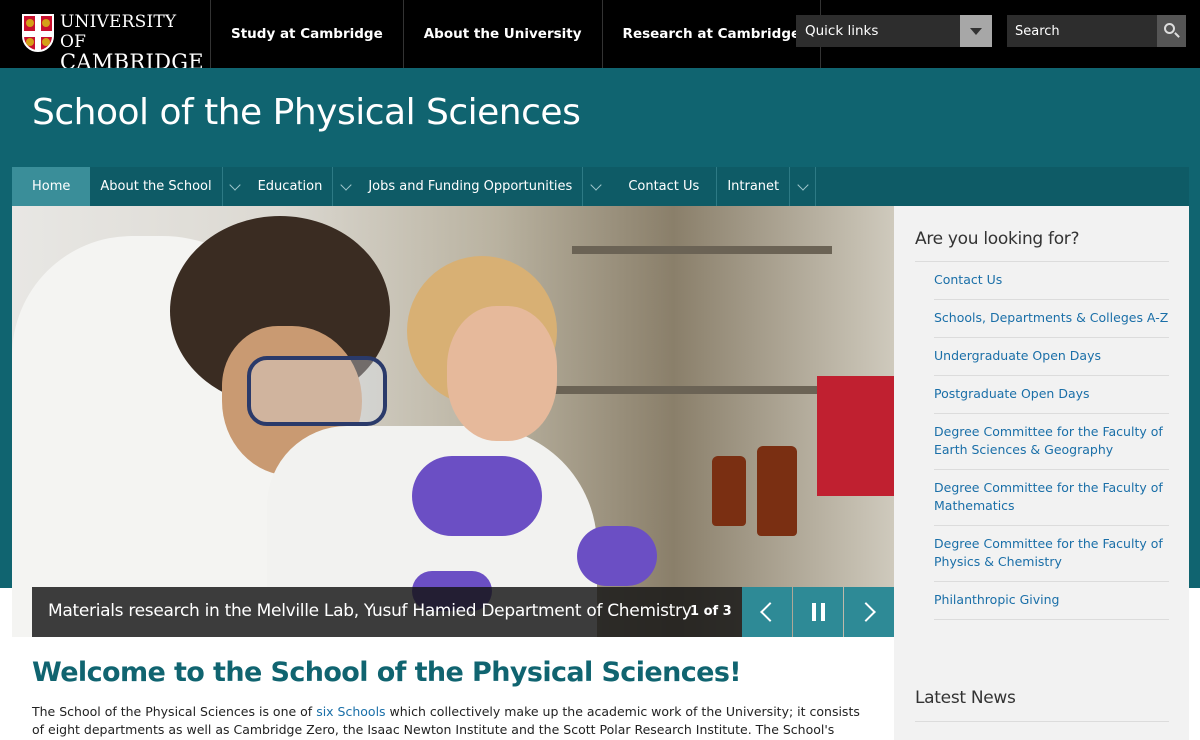 Image resolution: width=1200 pixels, height=740 pixels. What do you see at coordinates (711, 34) in the screenshot?
I see `global-nav-research: Research at Cambridge` at bounding box center [711, 34].